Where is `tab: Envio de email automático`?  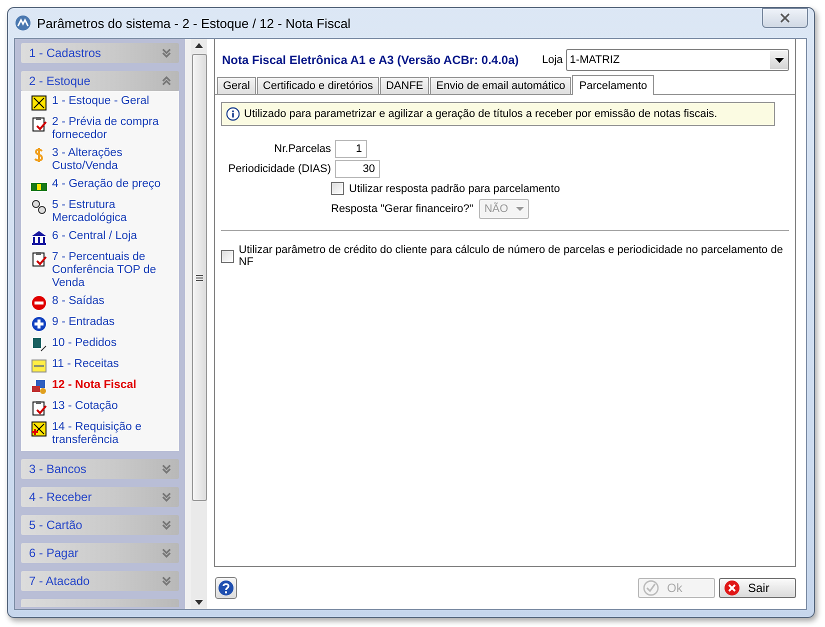 tab: Envio de email automático is located at coordinates (501, 85).